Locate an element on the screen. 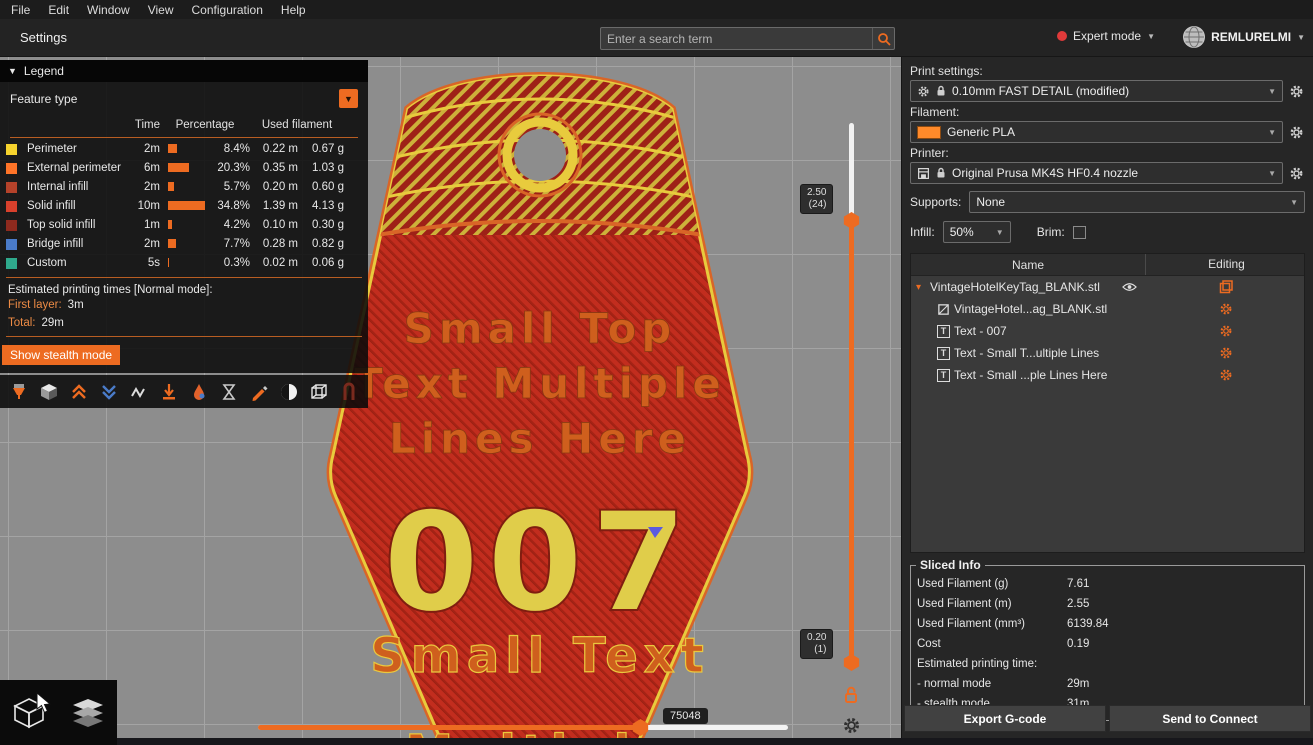 Image resolution: width=1313 pixels, height=745 pixels. tree-collapse-icon: ▾ is located at coordinates (921, 287).